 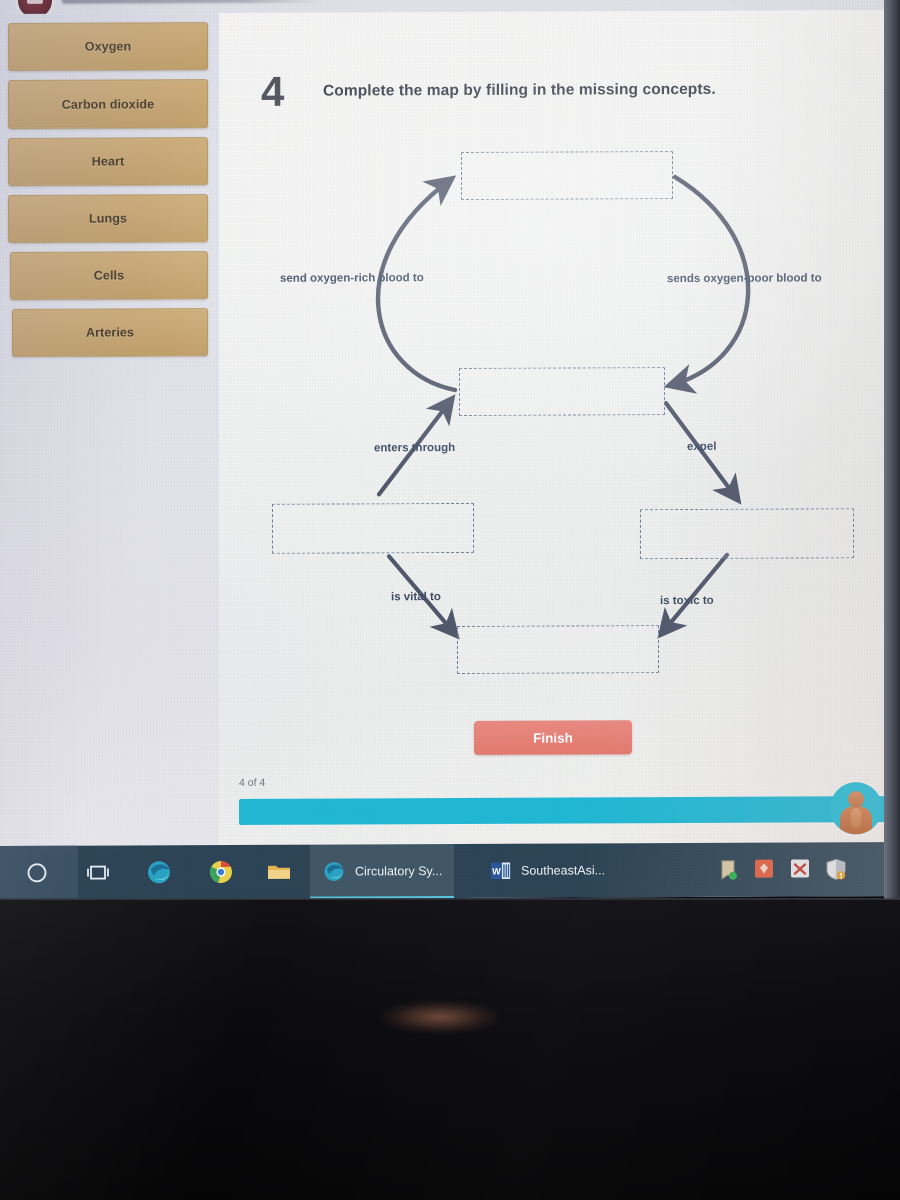 What do you see at coordinates (764, 870) in the screenshot?
I see `mcafee-icon` at bounding box center [764, 870].